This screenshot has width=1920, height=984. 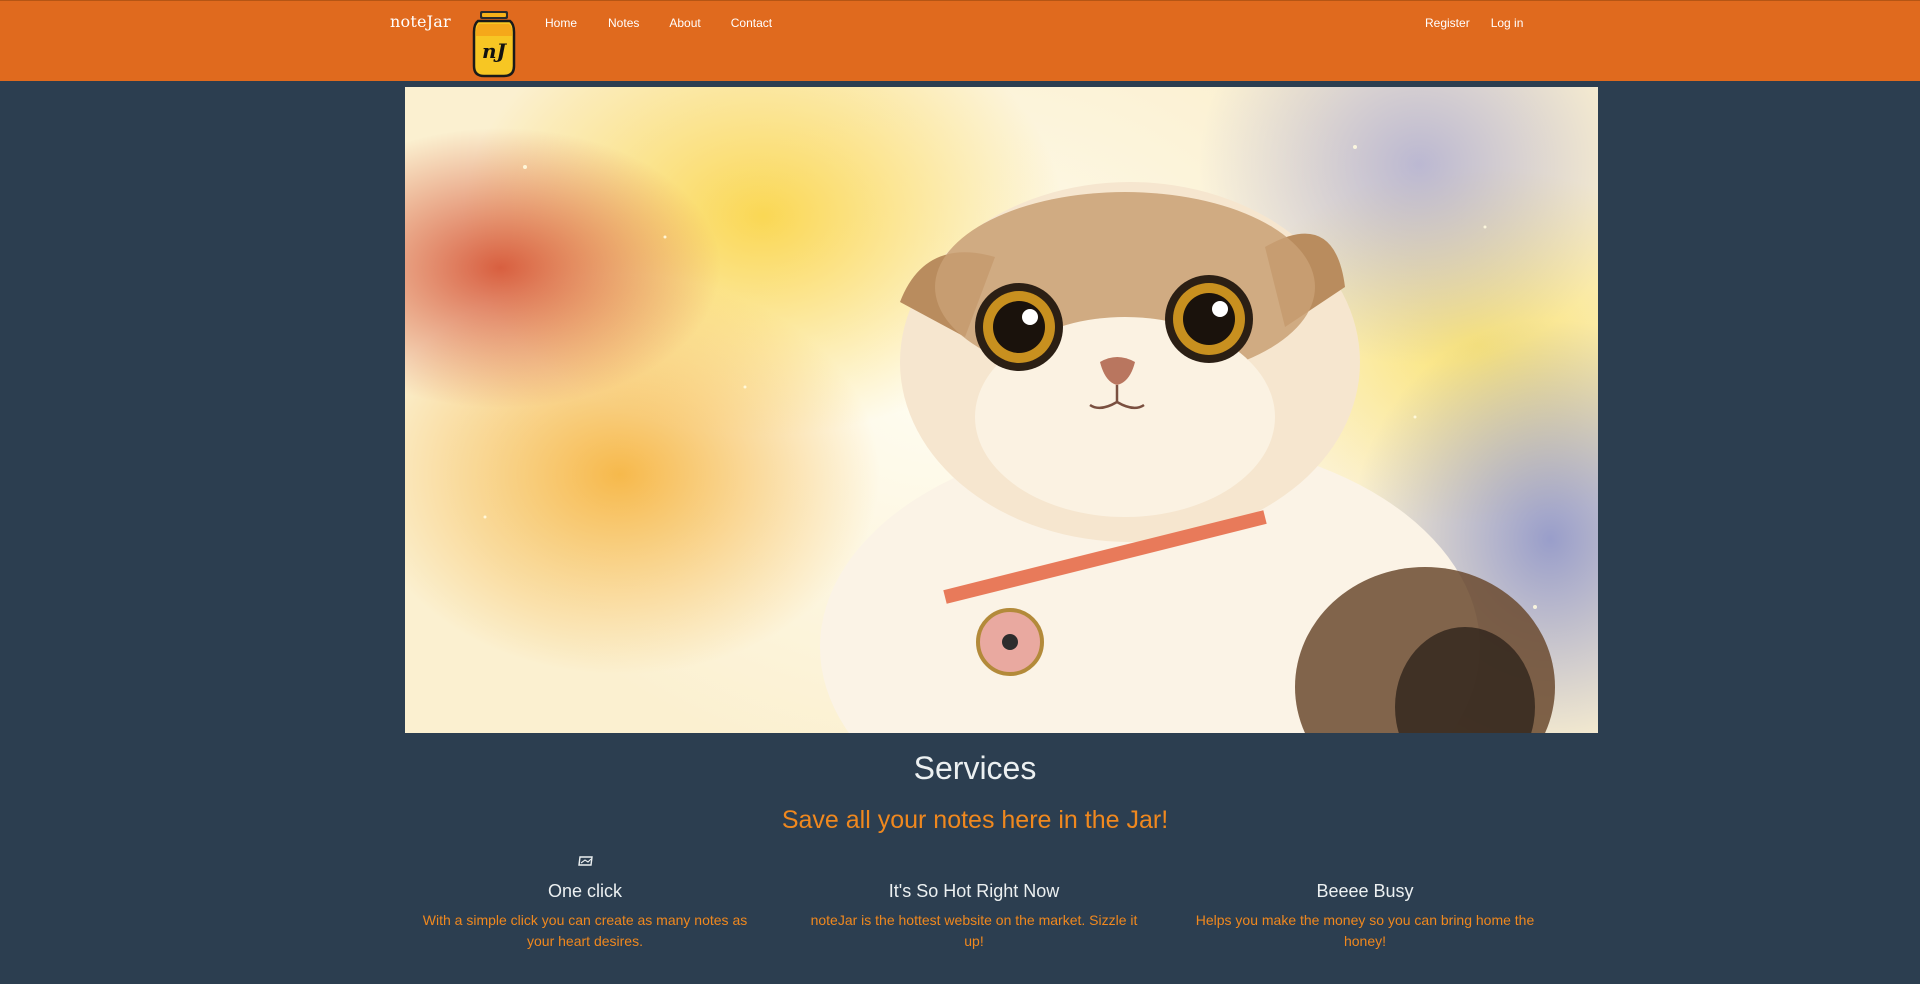 I want to click on service-title: One click, so click(x=585, y=891).